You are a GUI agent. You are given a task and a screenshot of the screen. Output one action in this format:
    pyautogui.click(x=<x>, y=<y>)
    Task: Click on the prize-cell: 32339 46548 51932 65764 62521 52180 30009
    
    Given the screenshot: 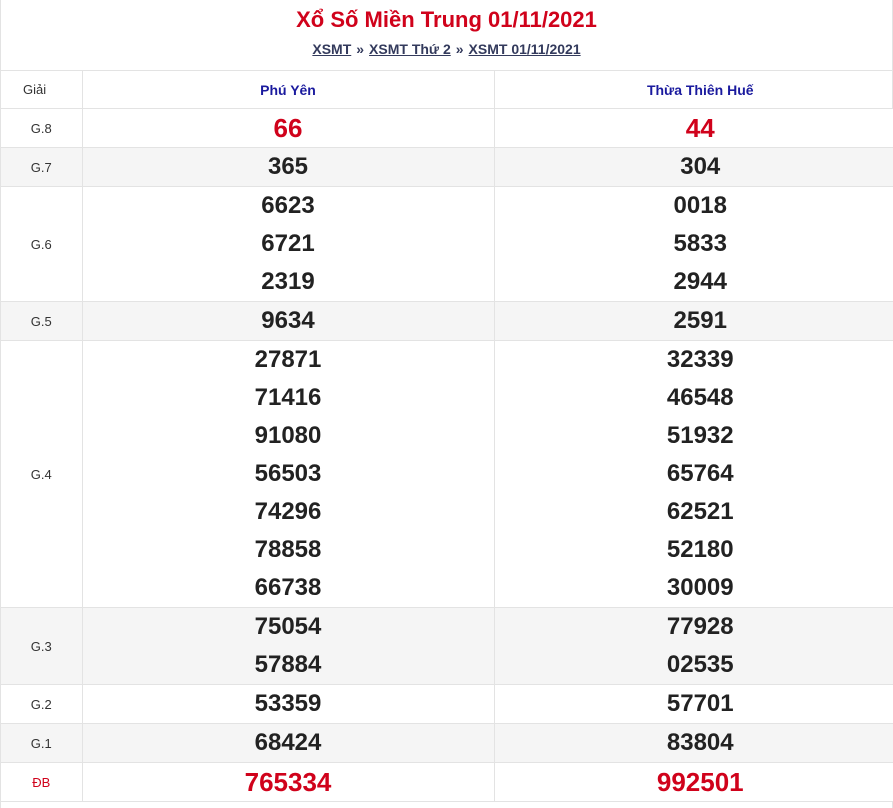 What is the action you would take?
    pyautogui.click(x=693, y=474)
    